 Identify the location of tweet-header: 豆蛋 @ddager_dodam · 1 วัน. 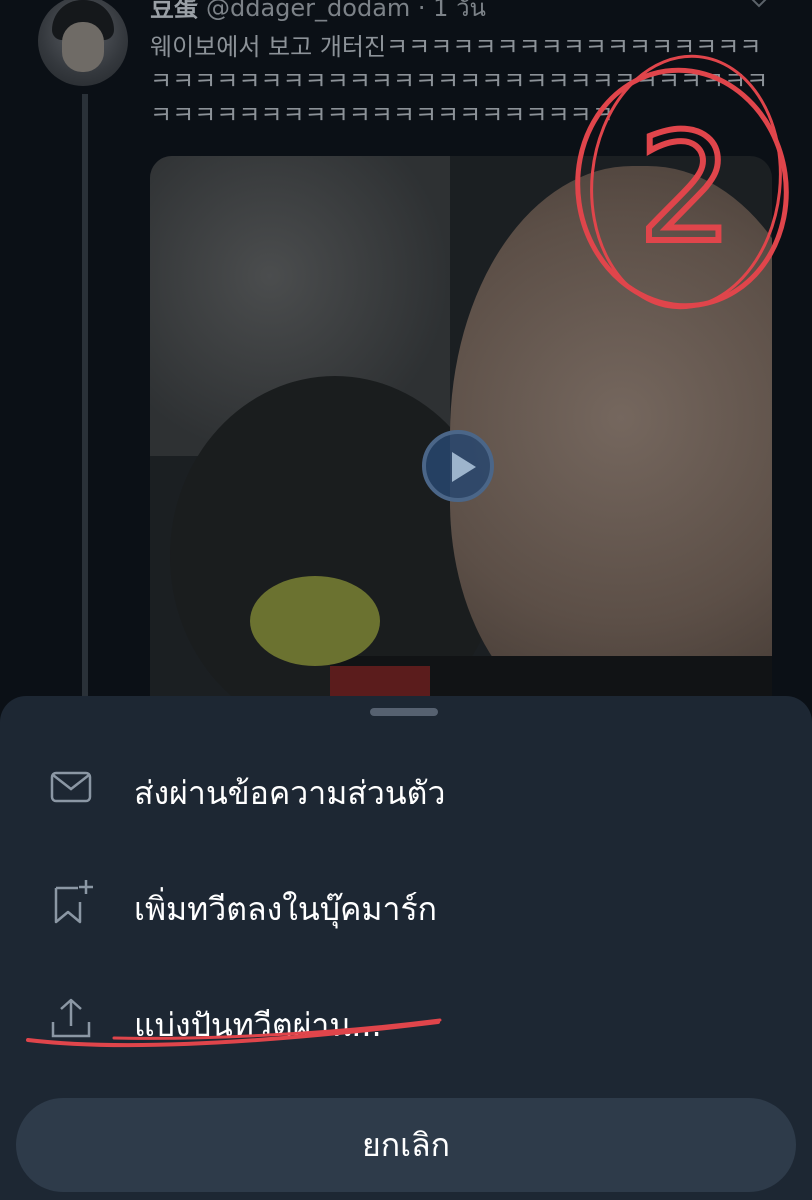
(318, 13).